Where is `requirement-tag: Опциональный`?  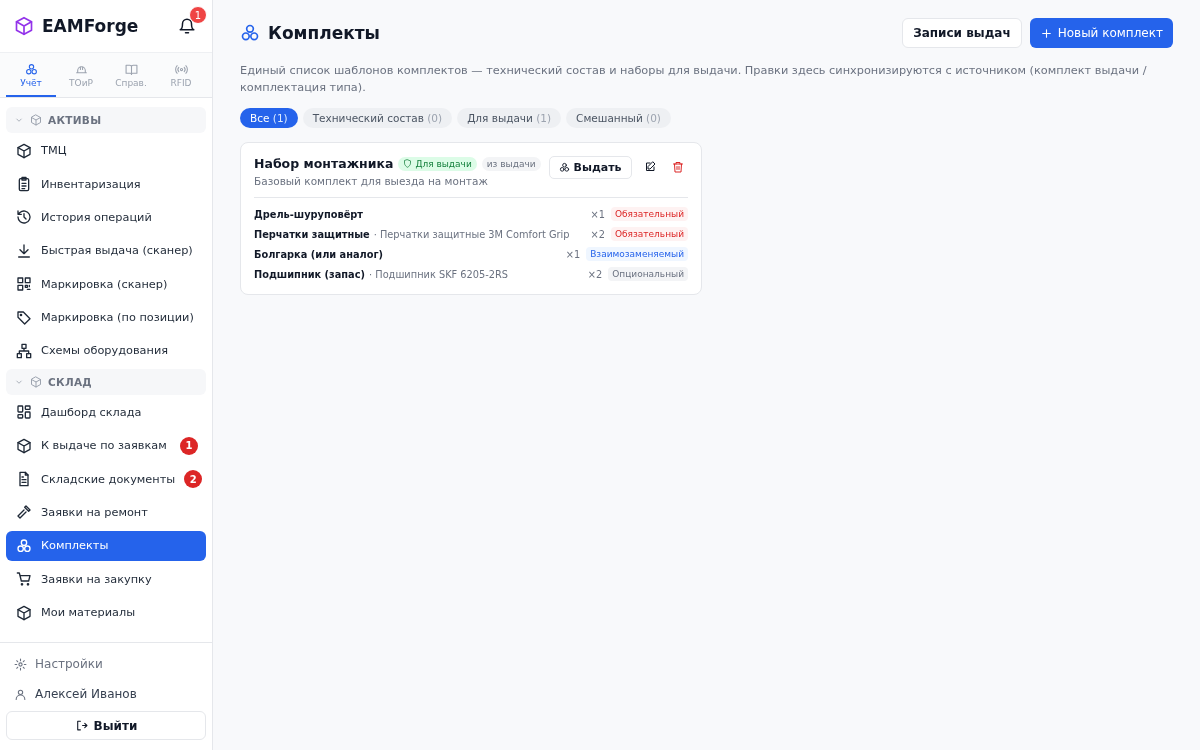 requirement-tag: Опциональный is located at coordinates (648, 274).